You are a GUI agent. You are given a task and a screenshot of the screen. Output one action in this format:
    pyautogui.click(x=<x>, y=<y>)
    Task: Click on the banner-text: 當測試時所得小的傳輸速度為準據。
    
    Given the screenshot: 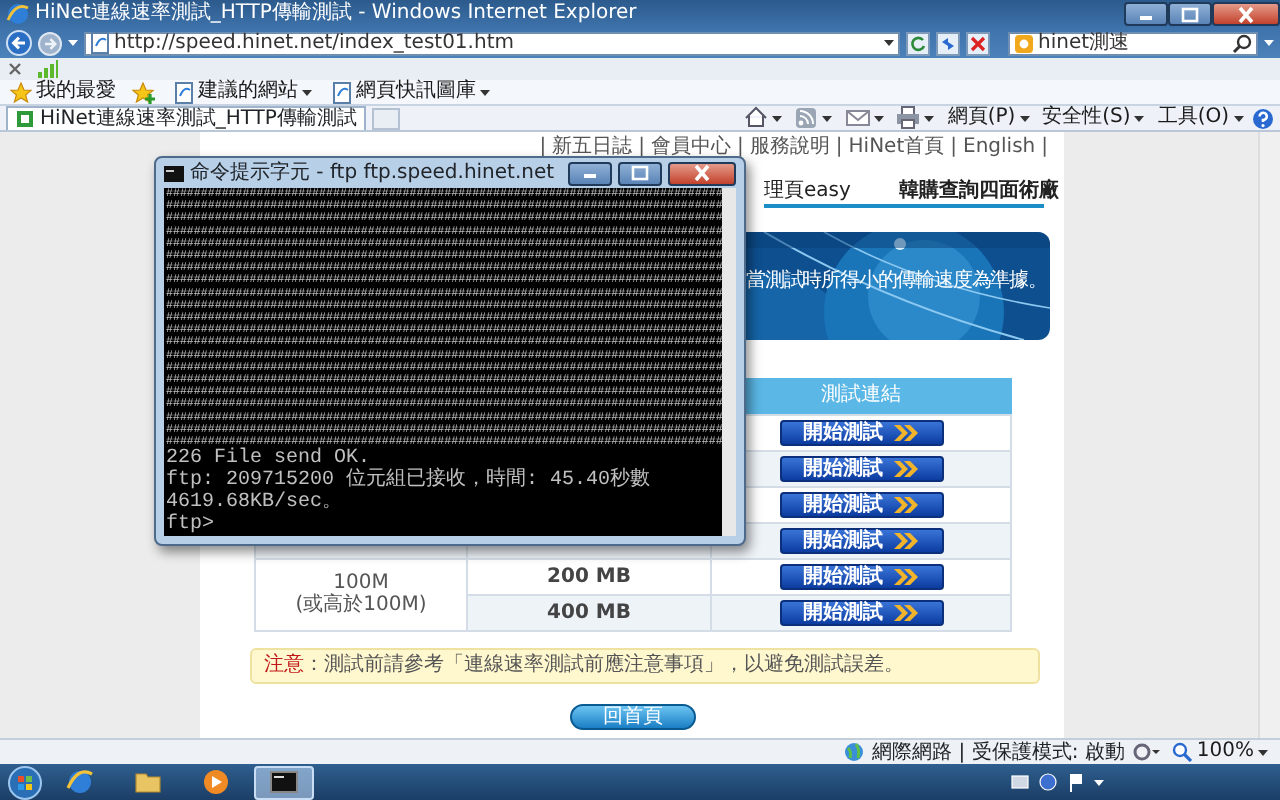 What is the action you would take?
    pyautogui.click(x=896, y=282)
    